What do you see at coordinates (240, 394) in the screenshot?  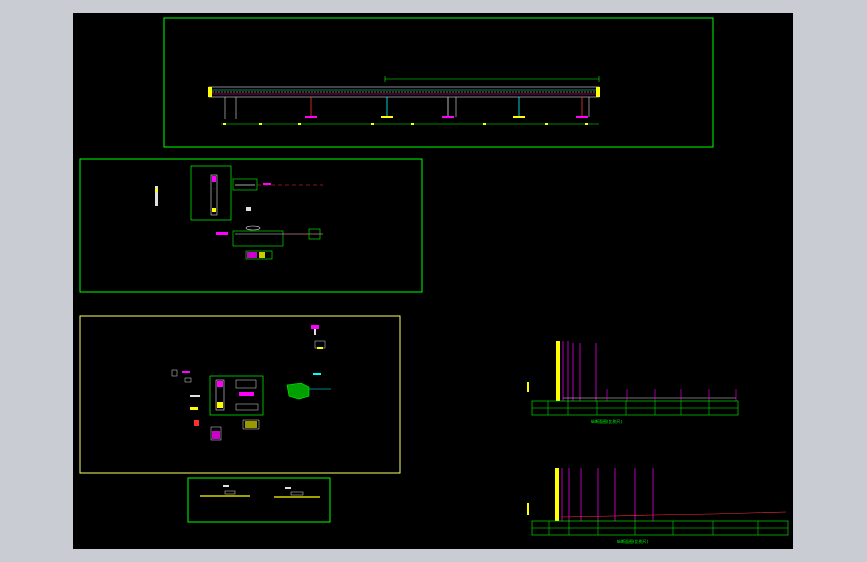 I see `sheet-detail-b` at bounding box center [240, 394].